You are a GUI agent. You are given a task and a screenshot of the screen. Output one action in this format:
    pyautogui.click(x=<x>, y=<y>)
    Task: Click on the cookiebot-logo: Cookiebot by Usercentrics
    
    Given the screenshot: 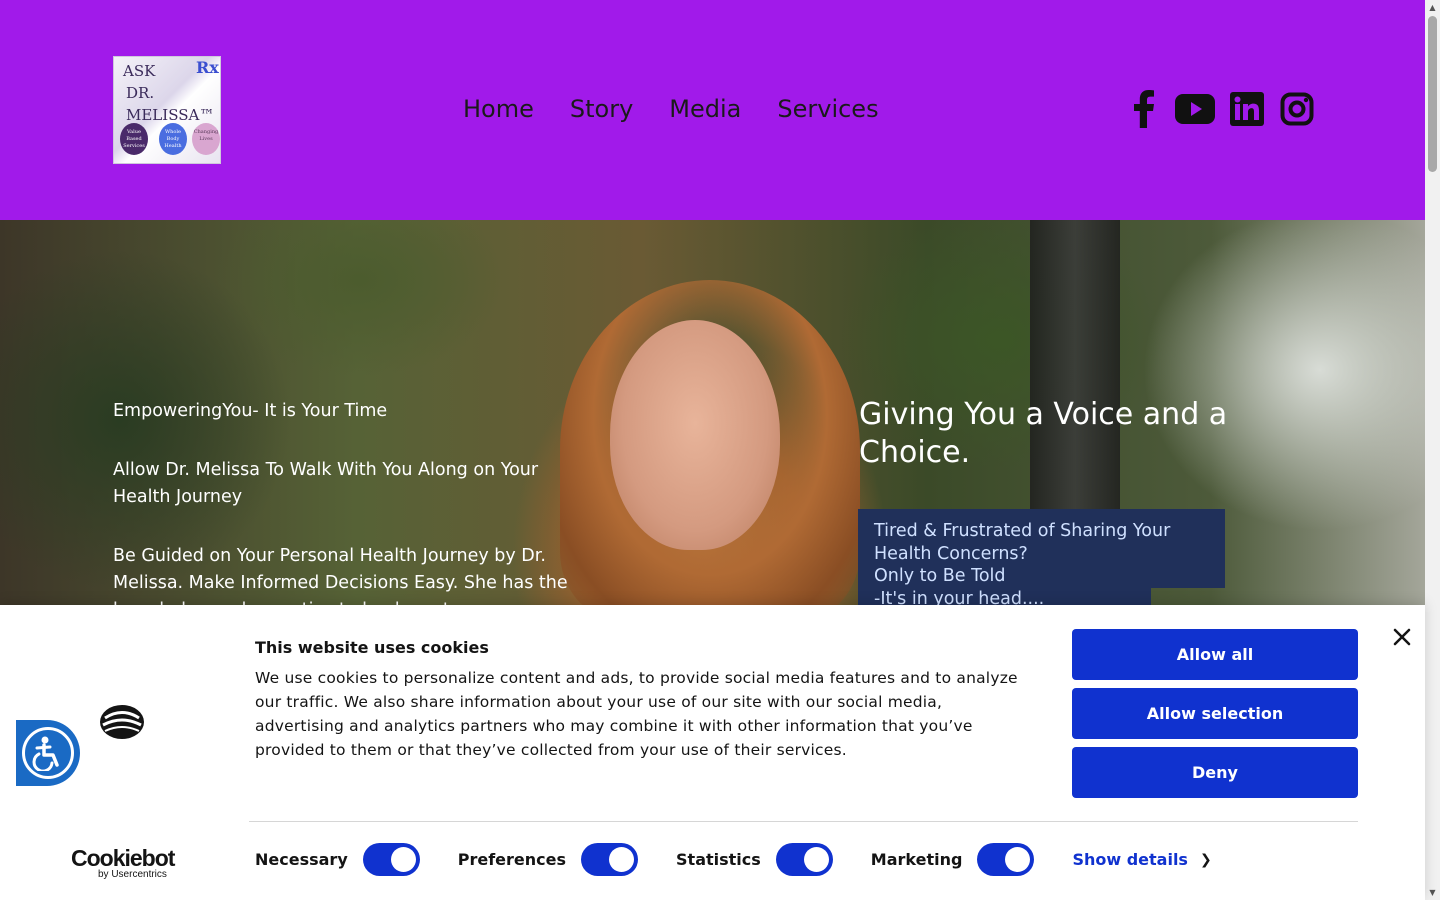 What is the action you would take?
    pyautogui.click(x=126, y=863)
    